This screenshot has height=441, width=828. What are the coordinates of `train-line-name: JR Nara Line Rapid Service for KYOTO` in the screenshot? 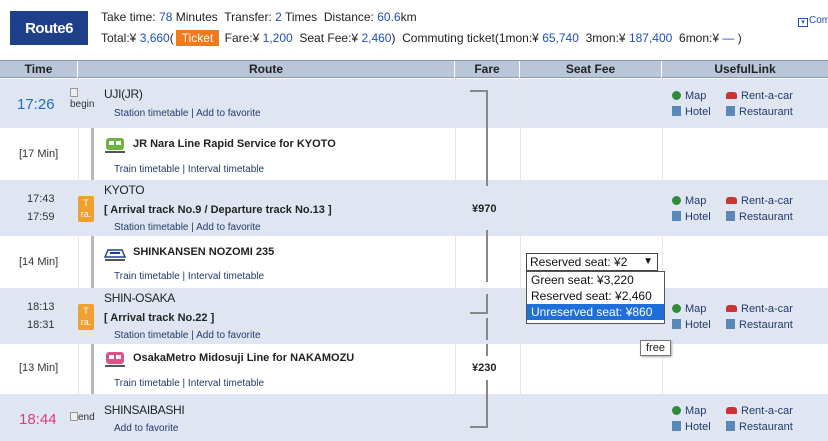 It's located at (234, 144).